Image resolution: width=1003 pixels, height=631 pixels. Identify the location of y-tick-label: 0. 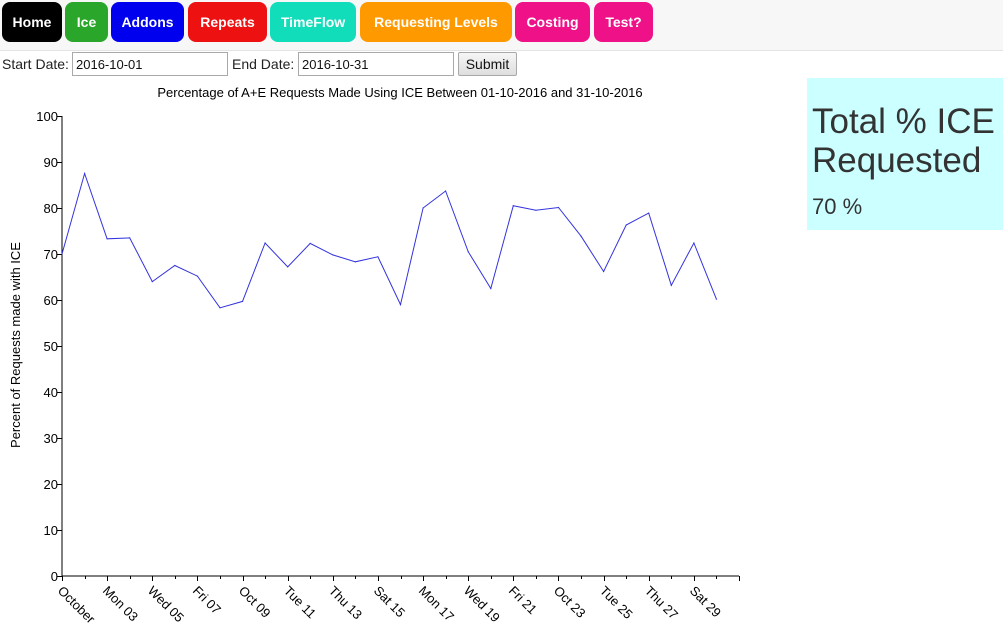
(54, 576).